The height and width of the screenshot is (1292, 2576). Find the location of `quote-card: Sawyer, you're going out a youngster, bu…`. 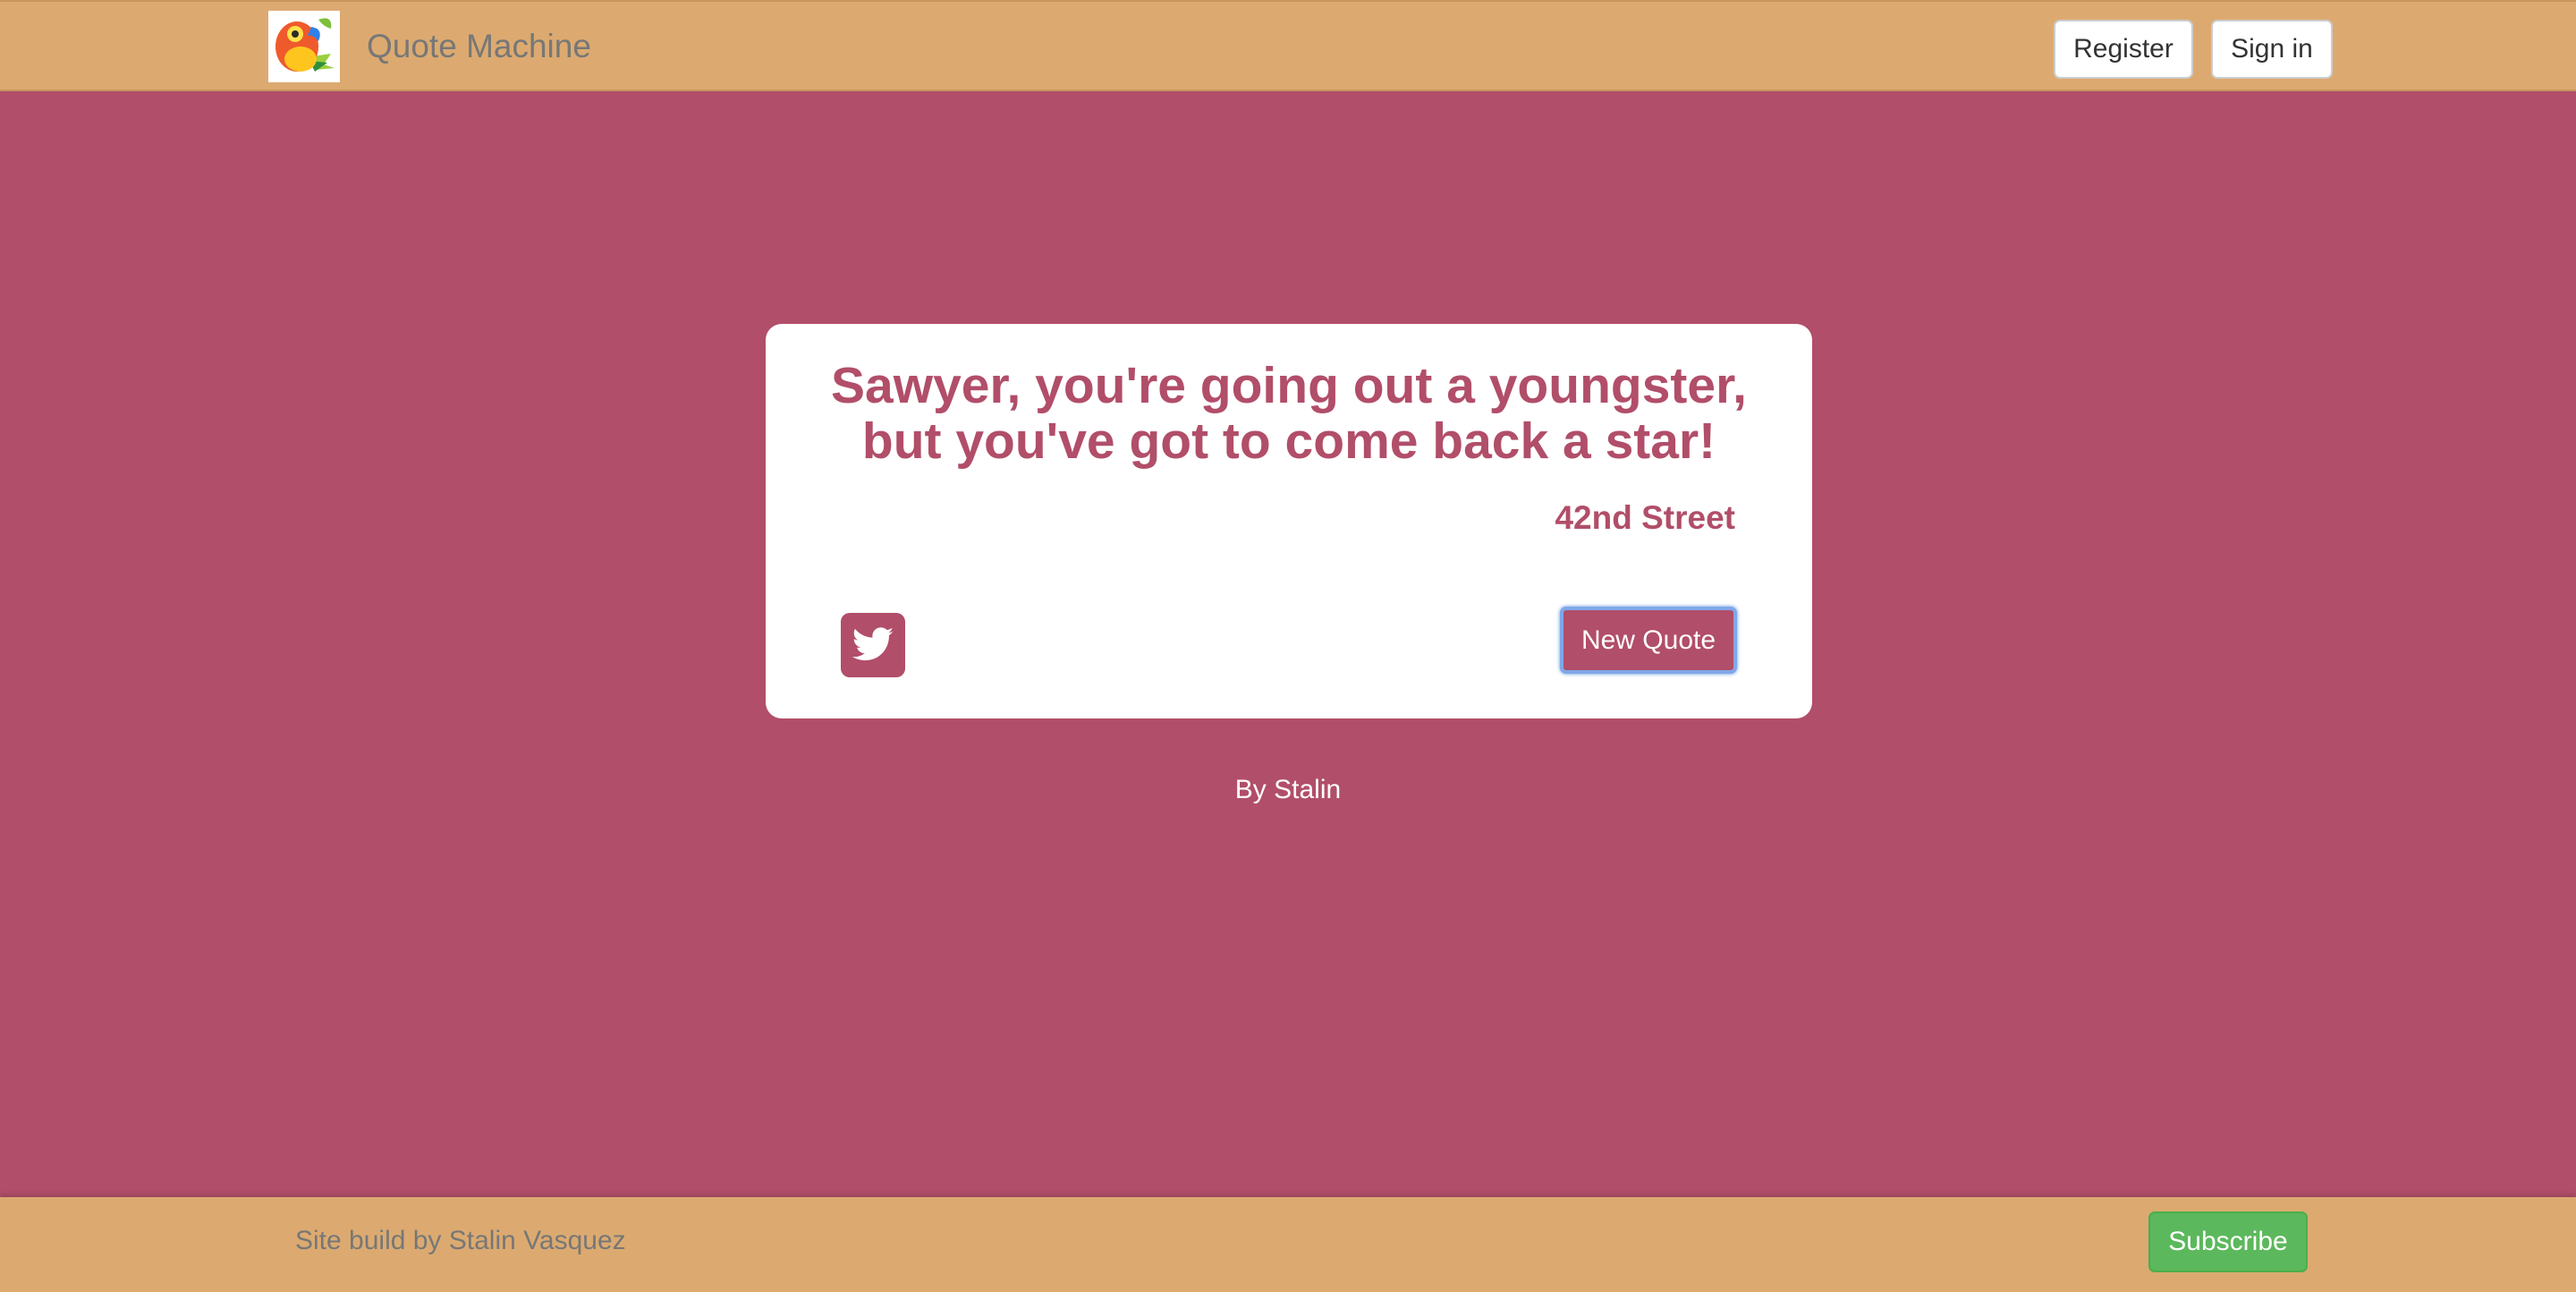

quote-card: Sawyer, you're going out a youngster, bu… is located at coordinates (1289, 521).